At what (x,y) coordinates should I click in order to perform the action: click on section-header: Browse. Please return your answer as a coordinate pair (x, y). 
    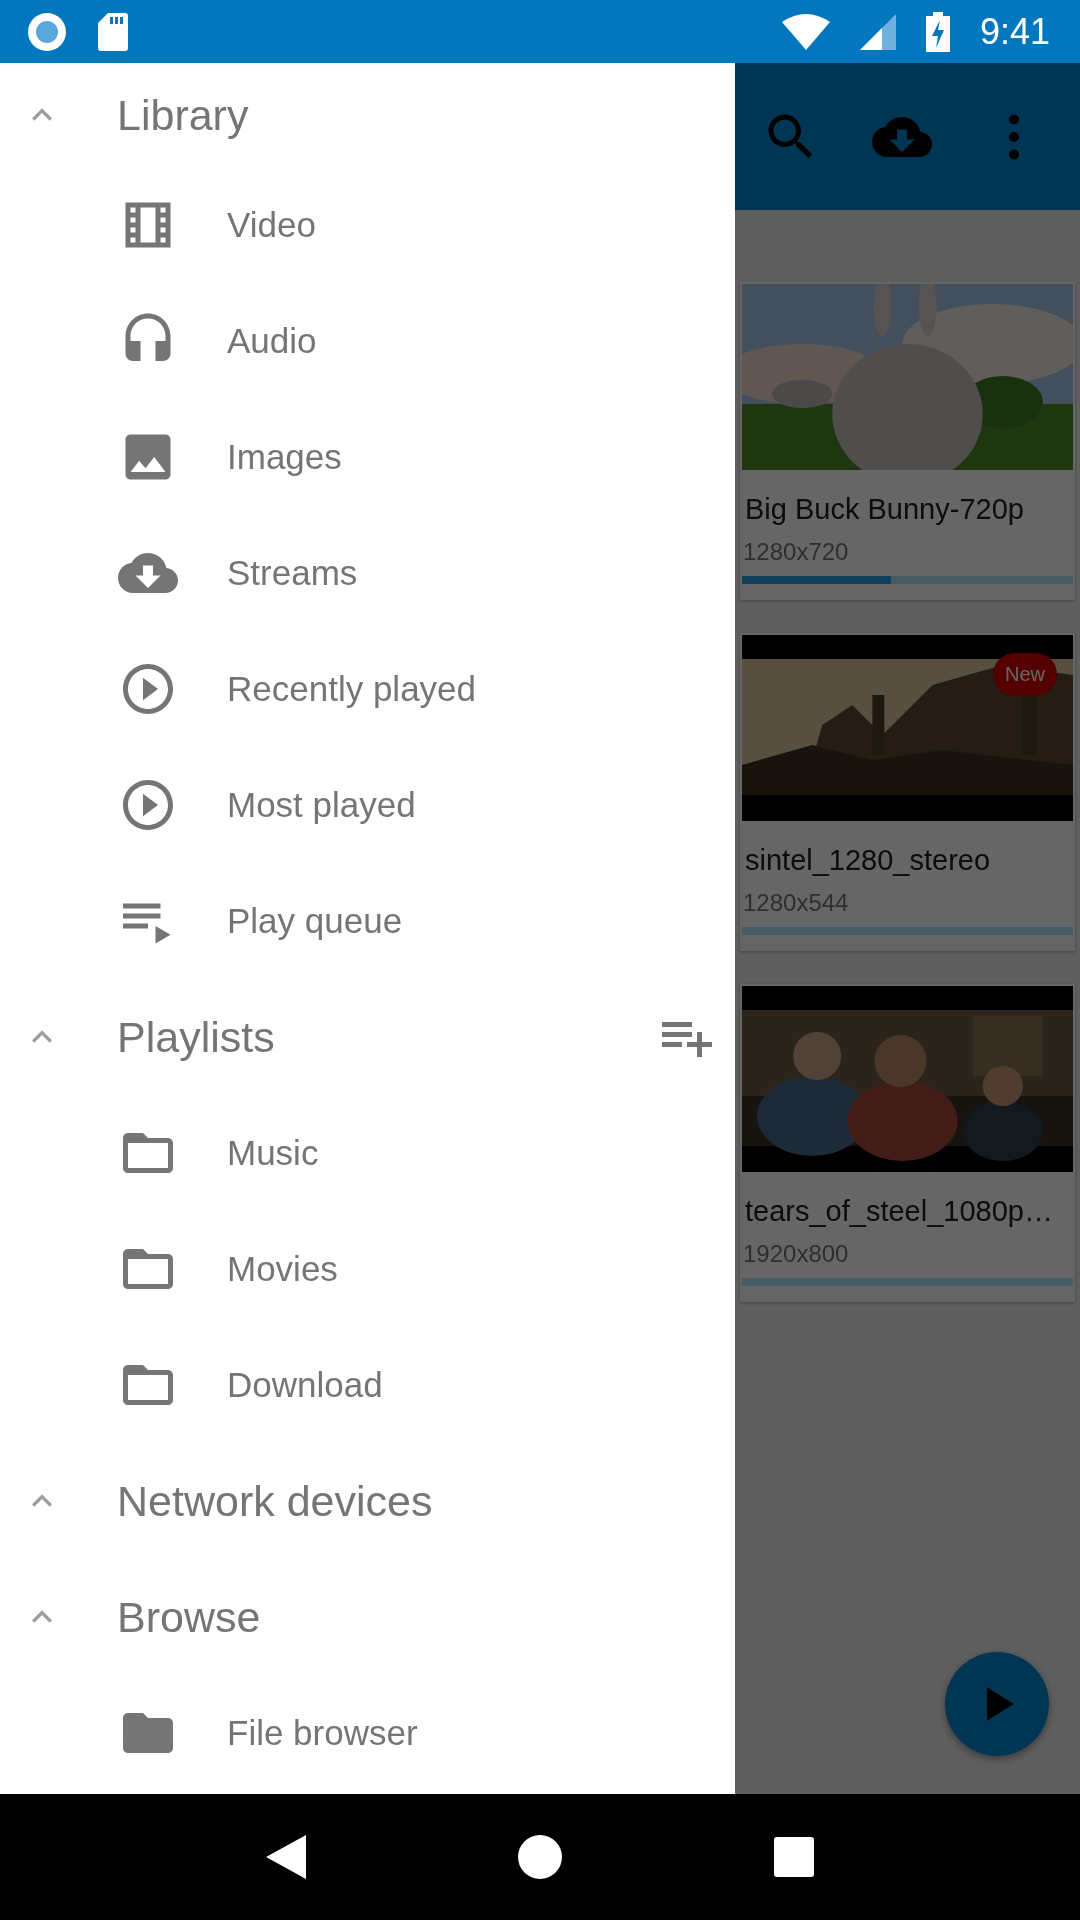
    Looking at the image, I should click on (189, 1617).